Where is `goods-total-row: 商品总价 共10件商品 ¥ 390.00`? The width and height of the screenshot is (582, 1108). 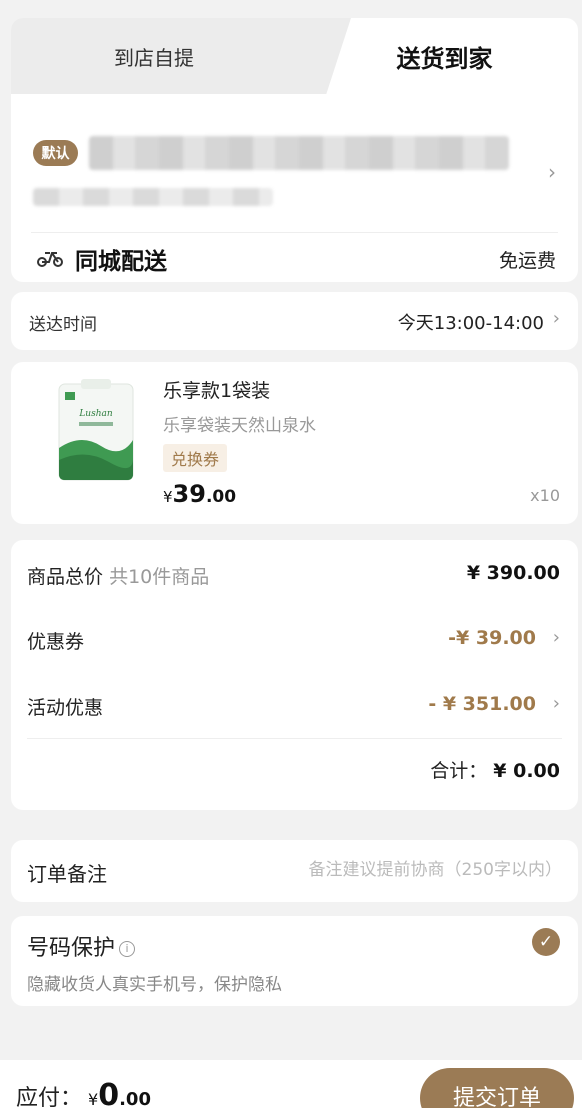
goods-total-row: 商品总价 共10件商品 ¥ 390.00 is located at coordinates (294, 574).